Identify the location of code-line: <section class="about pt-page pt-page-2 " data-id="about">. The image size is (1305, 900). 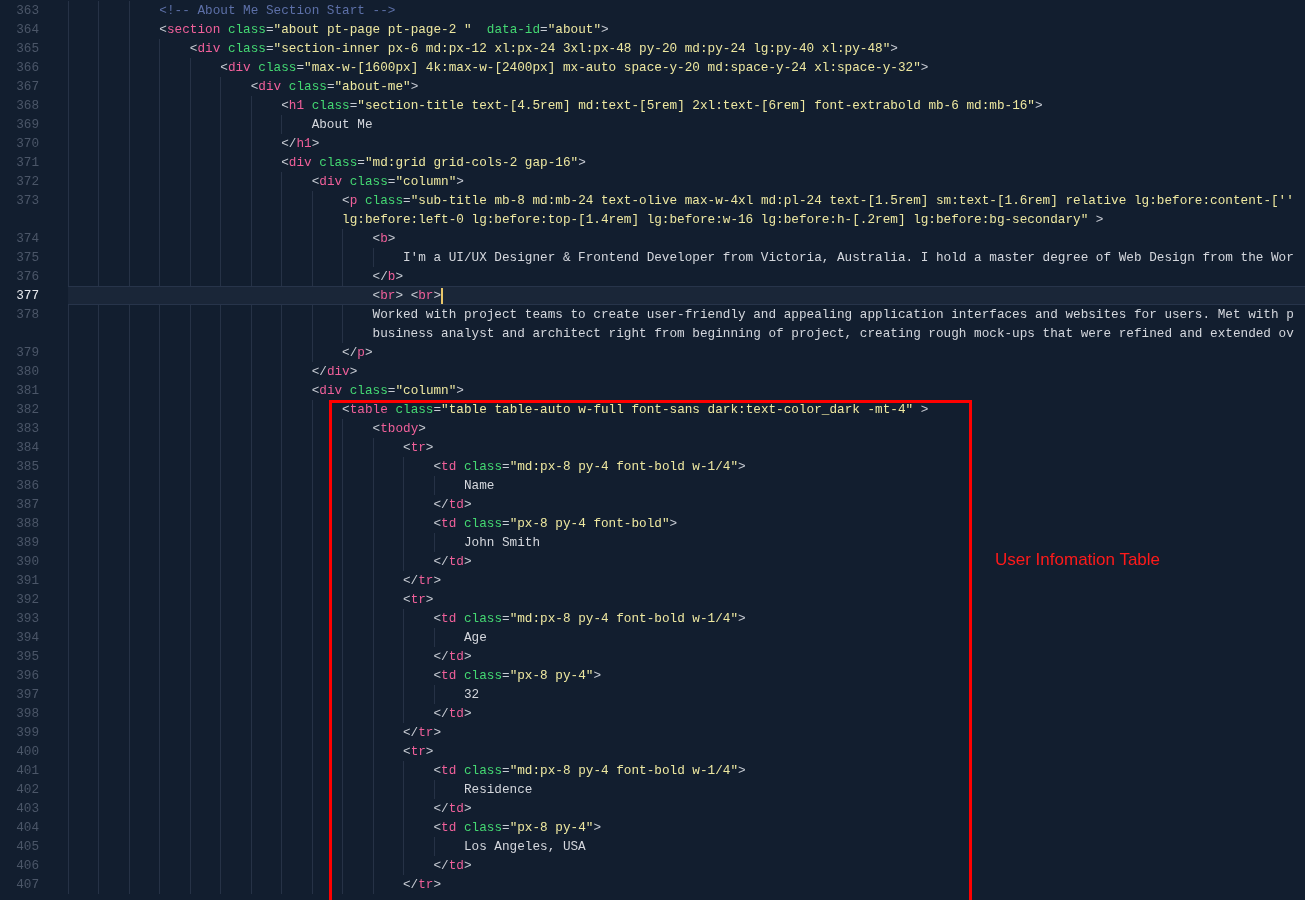
(383, 29).